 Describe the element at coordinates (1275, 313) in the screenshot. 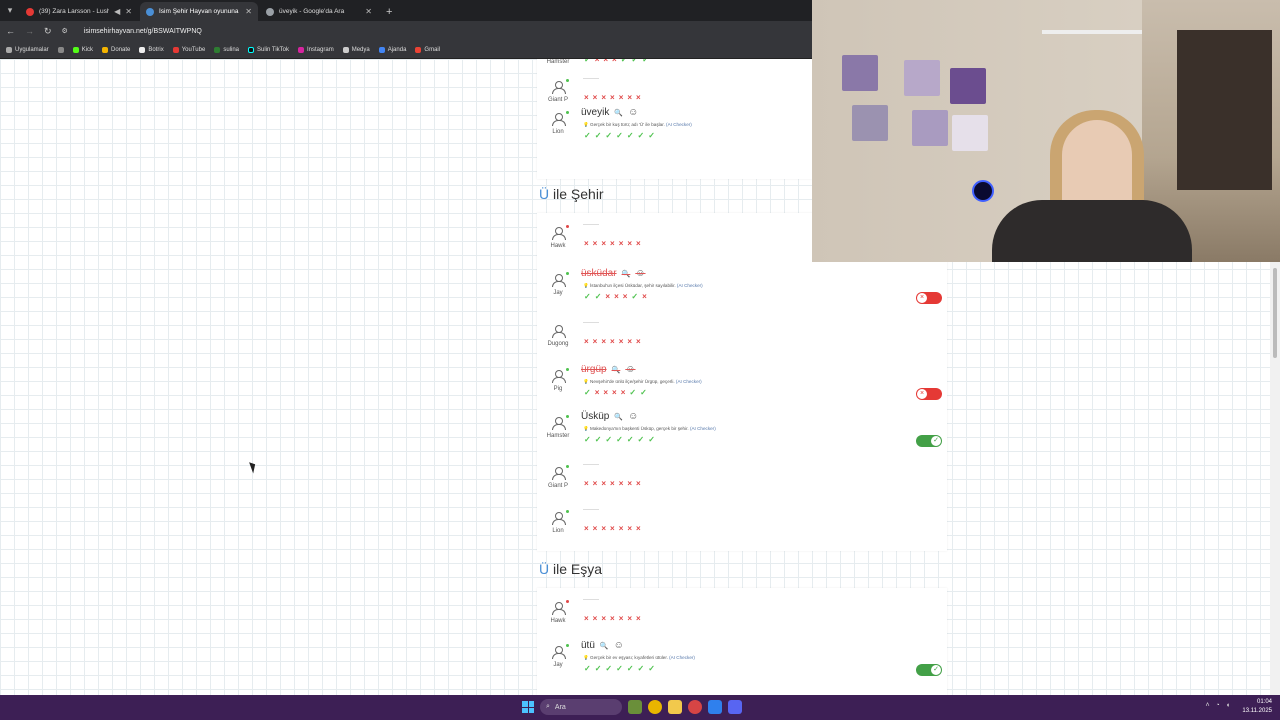

I see `scrollbar-thumb` at that location.